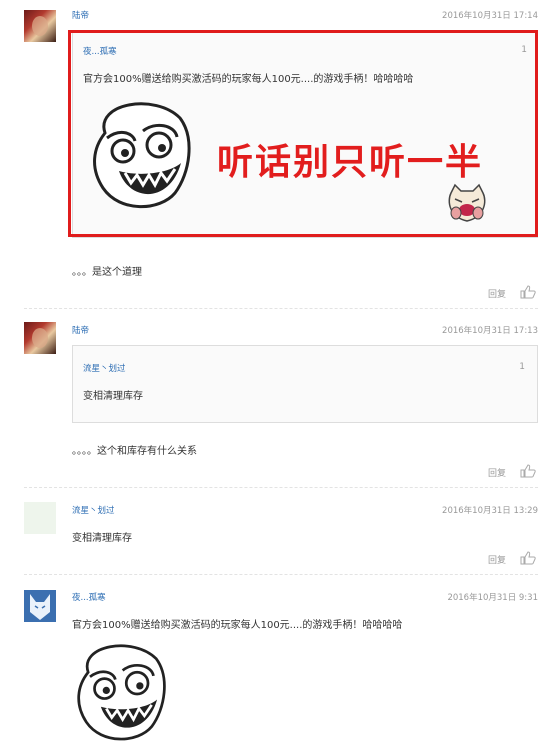  I want to click on comment-time: 2016年10月31日 17:13, so click(490, 331).